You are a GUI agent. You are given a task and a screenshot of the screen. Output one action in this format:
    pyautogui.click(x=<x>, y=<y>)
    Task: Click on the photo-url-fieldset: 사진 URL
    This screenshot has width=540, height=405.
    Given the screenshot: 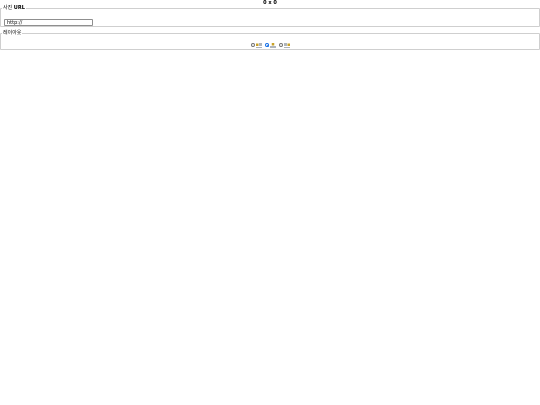 What is the action you would take?
    pyautogui.click(x=270, y=16)
    